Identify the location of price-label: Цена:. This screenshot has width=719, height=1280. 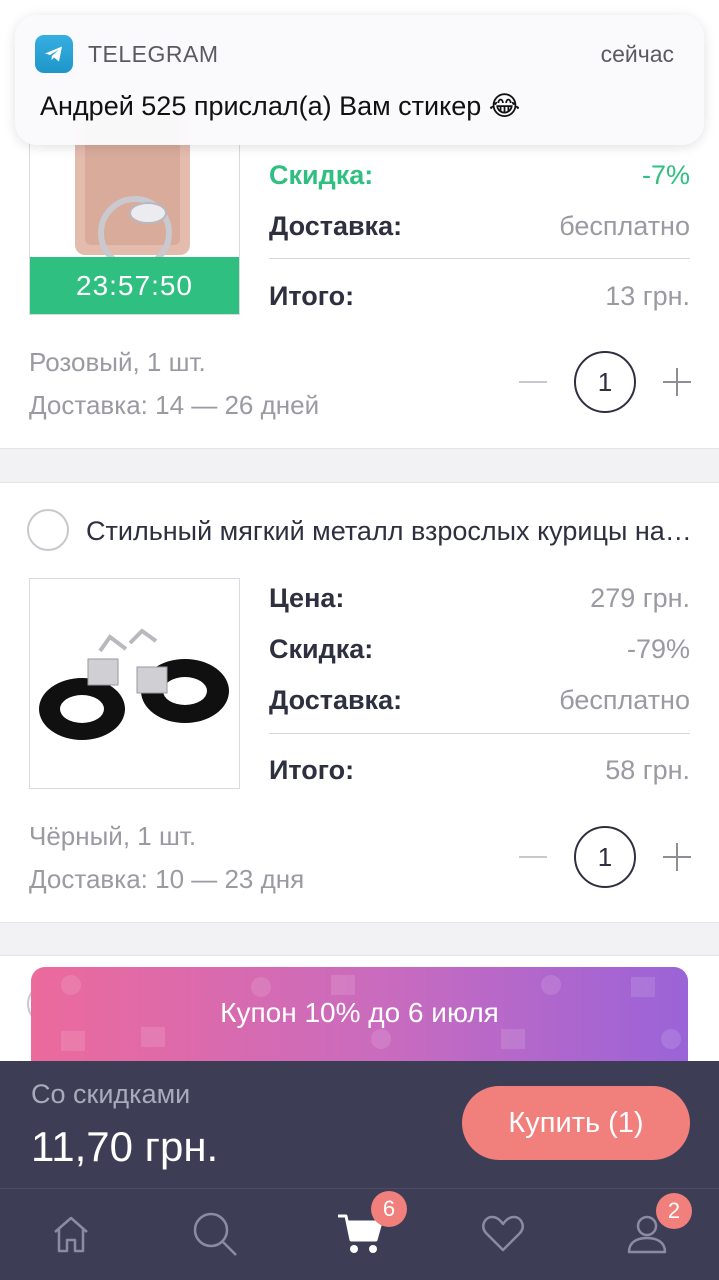
(307, 597).